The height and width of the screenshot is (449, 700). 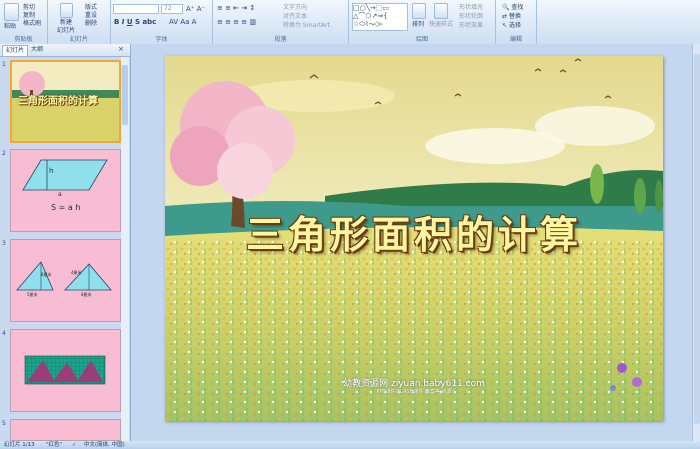 I want to click on slide-thumbnail-3: 8厘米 4厘米 5厘米 8厘米, so click(x=65, y=280).